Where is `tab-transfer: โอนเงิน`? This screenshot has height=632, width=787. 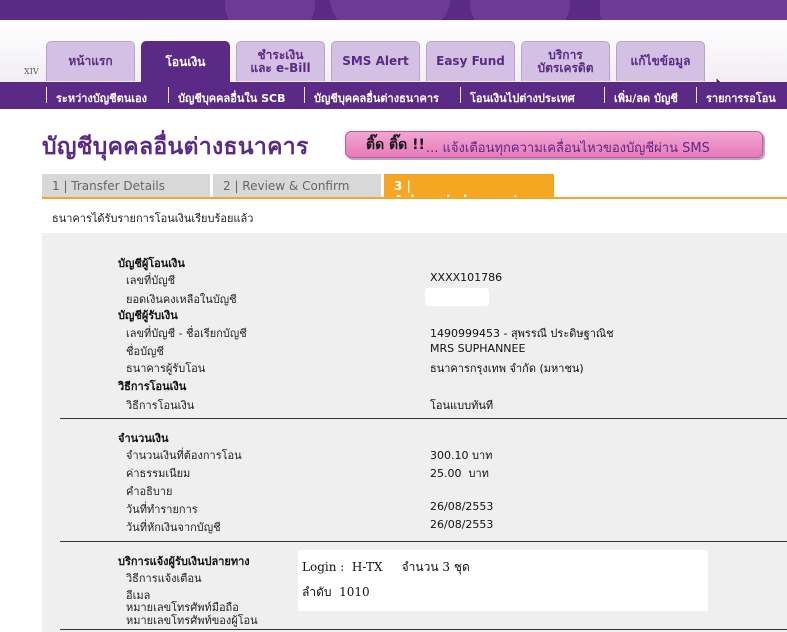 tab-transfer: โอนเงิน is located at coordinates (185, 61).